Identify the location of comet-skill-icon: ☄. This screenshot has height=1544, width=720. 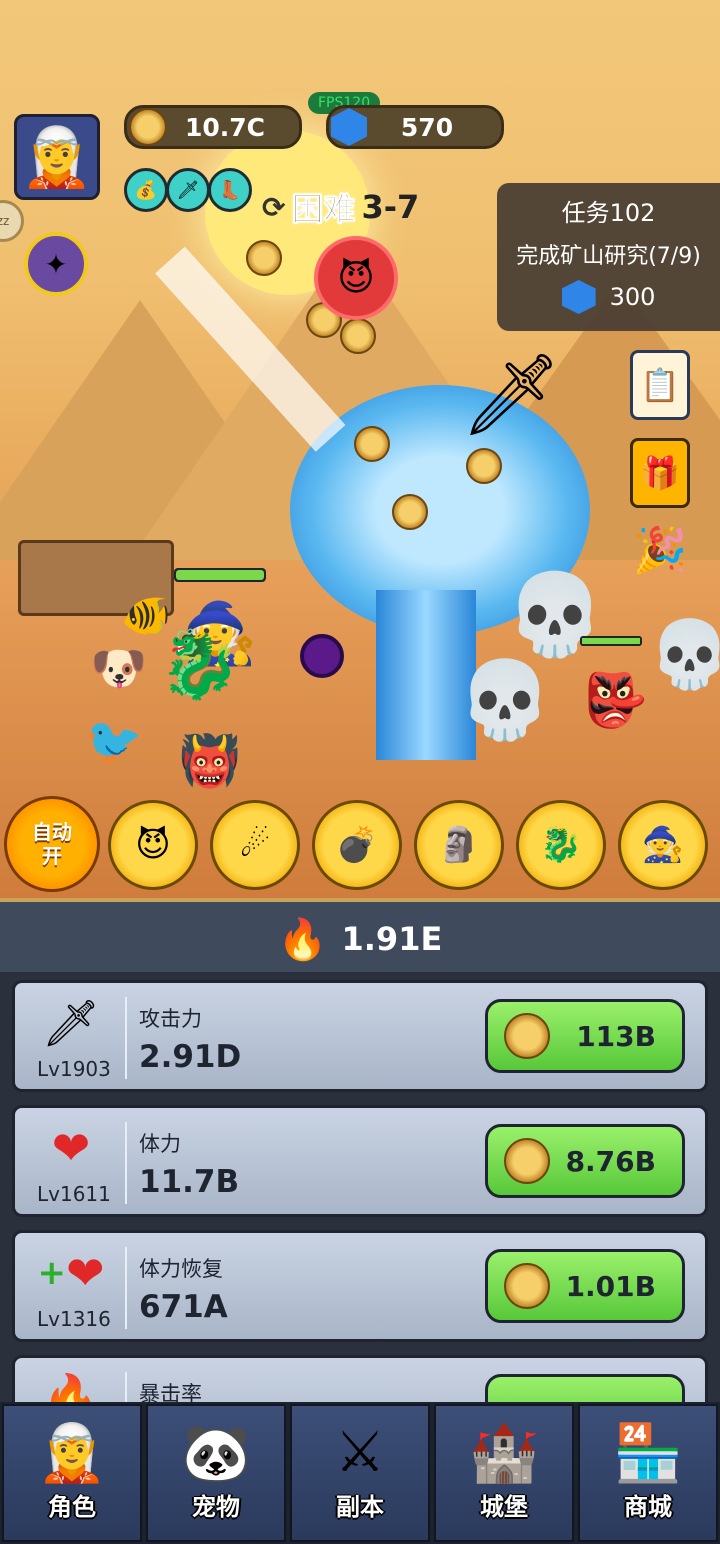
(255, 845).